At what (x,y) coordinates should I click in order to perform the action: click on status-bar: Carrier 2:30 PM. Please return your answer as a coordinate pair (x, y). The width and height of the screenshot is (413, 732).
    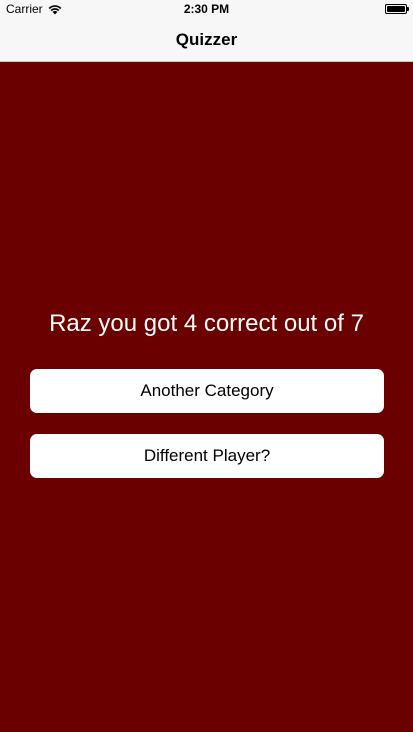
    Looking at the image, I should click on (206, 9).